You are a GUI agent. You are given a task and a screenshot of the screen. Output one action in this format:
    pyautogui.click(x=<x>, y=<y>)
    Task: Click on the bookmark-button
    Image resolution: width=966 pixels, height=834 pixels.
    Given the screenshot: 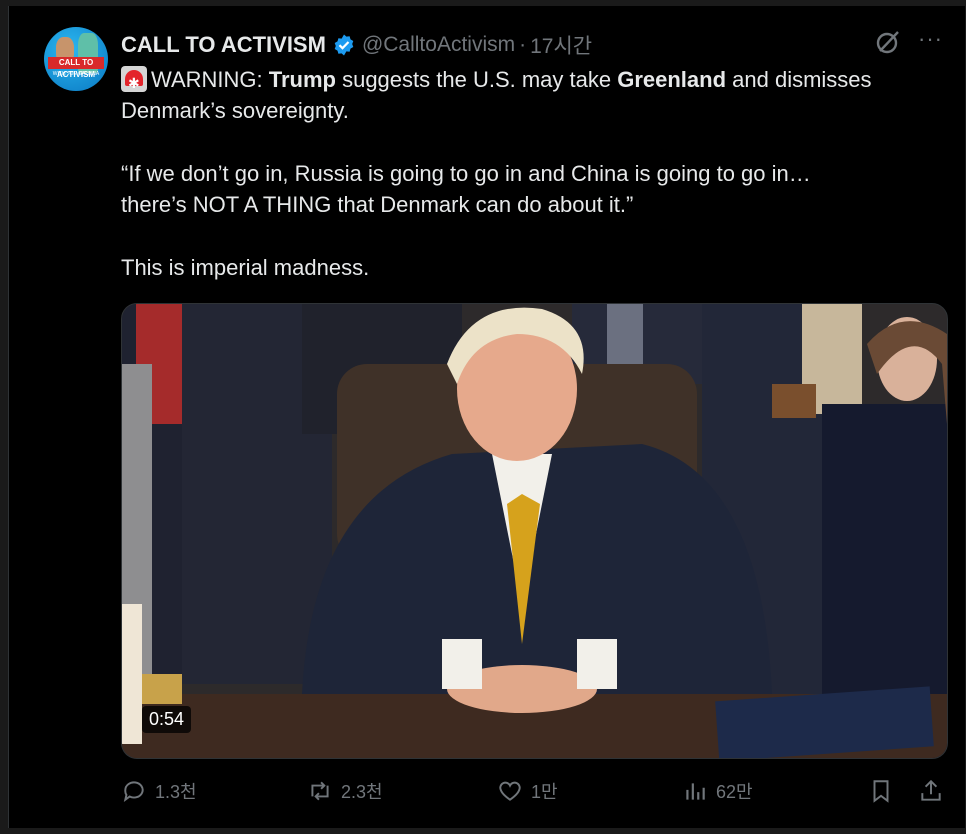 What is the action you would take?
    pyautogui.click(x=885, y=791)
    